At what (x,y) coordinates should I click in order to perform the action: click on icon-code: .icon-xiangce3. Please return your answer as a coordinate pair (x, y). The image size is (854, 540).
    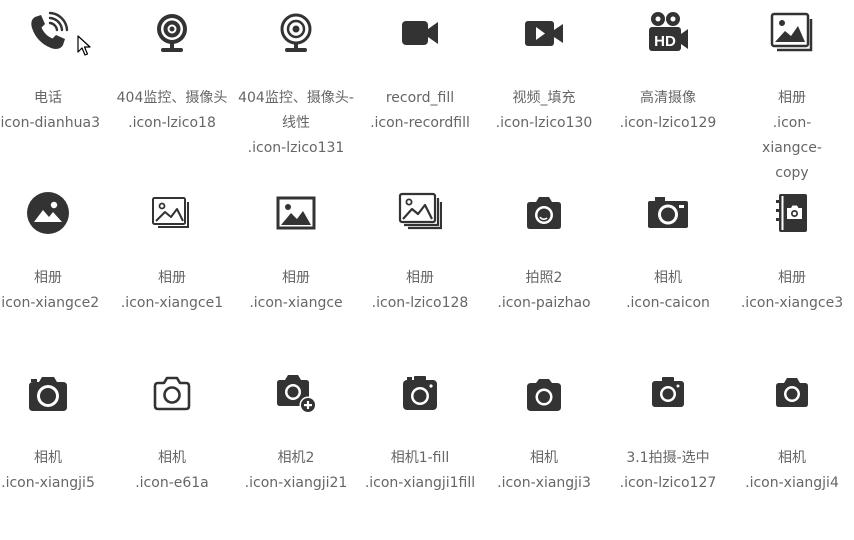
    Looking at the image, I should click on (792, 303).